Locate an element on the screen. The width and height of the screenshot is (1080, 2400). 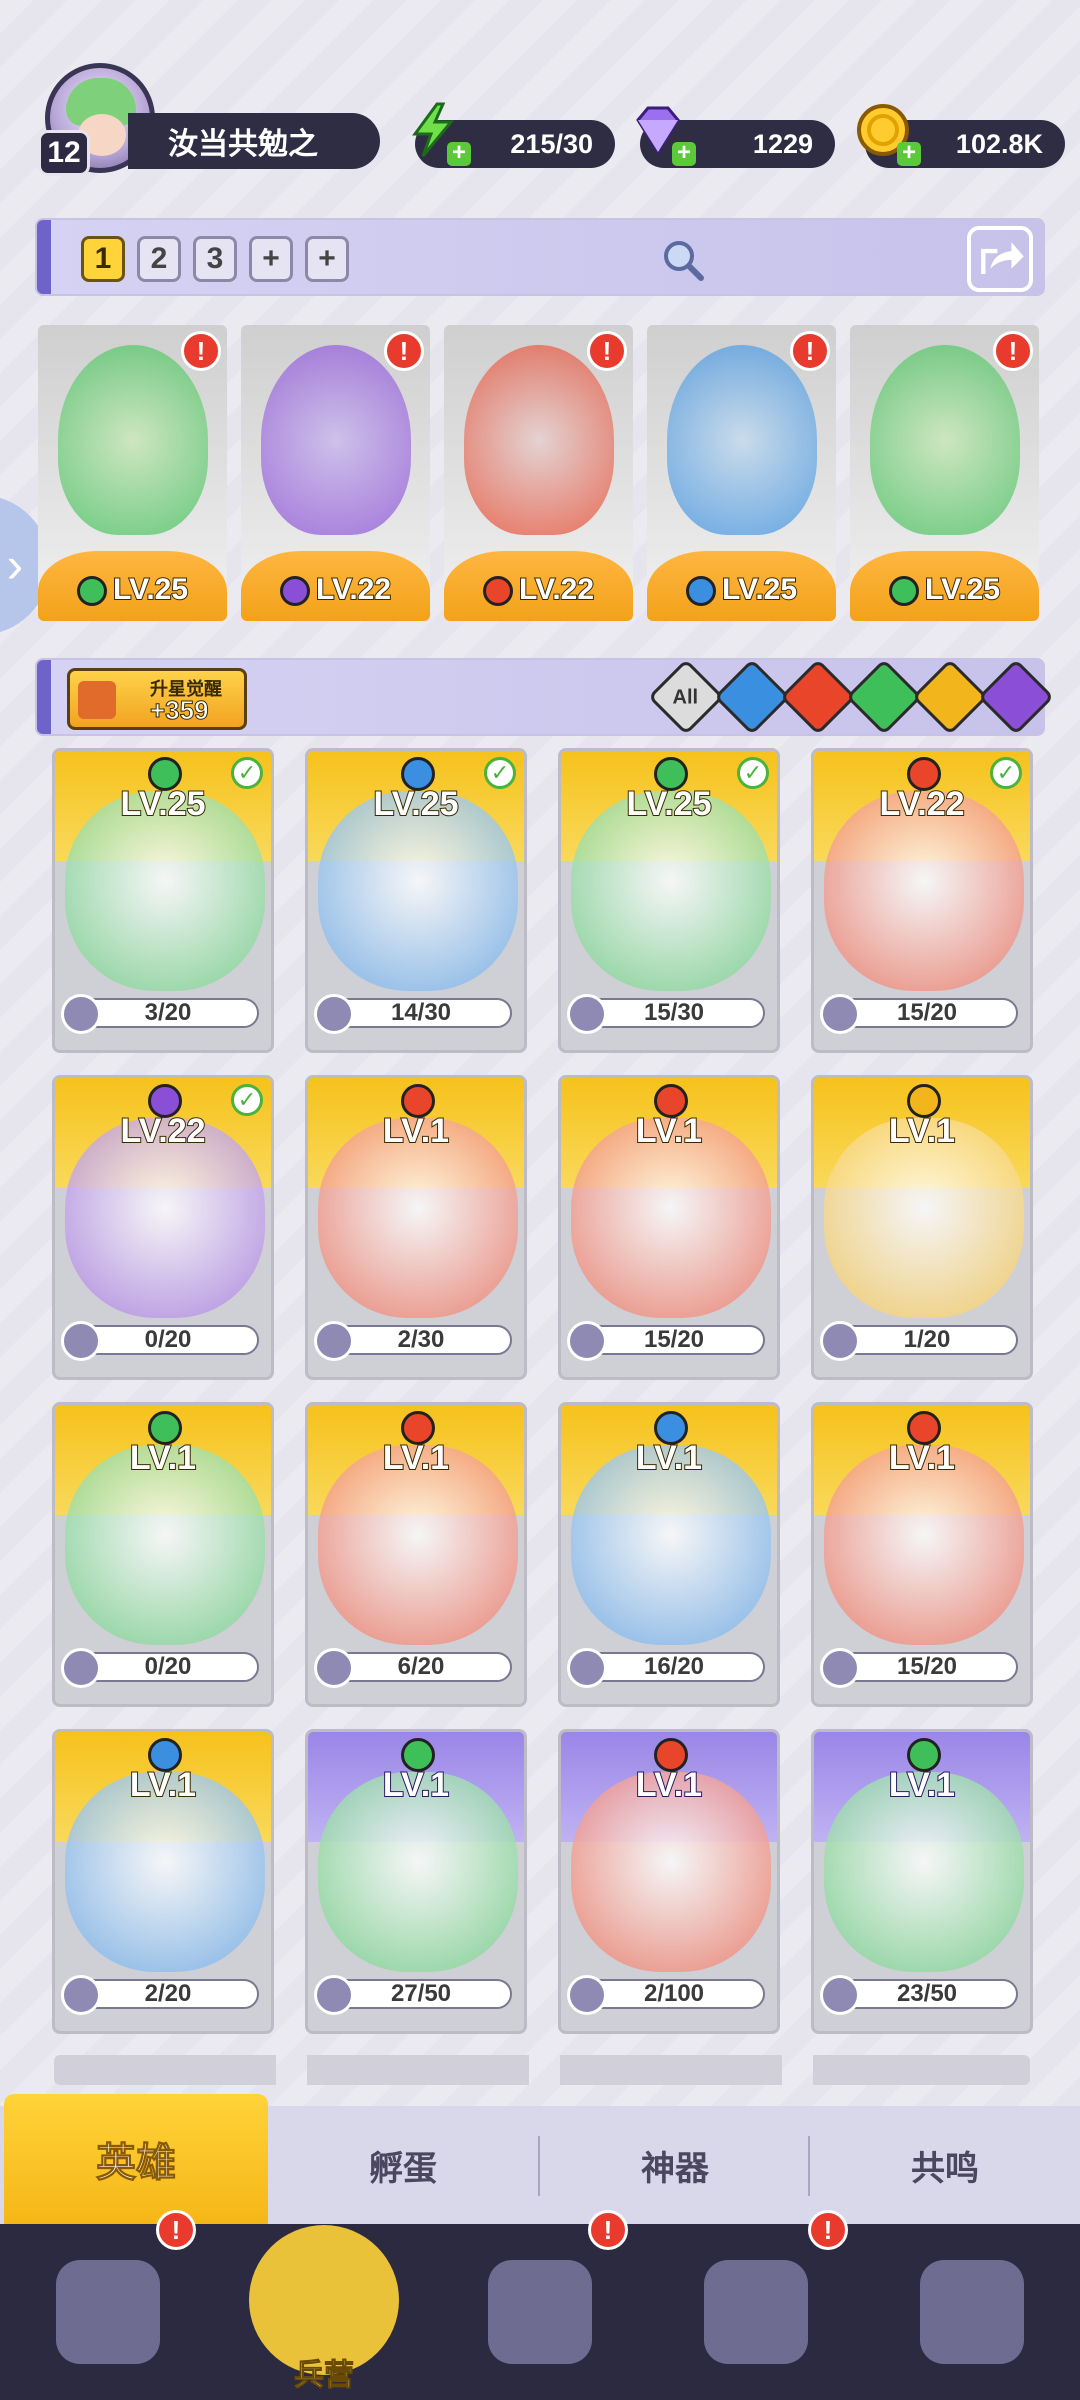
nav-shrine: ! is located at coordinates (756, 2305).